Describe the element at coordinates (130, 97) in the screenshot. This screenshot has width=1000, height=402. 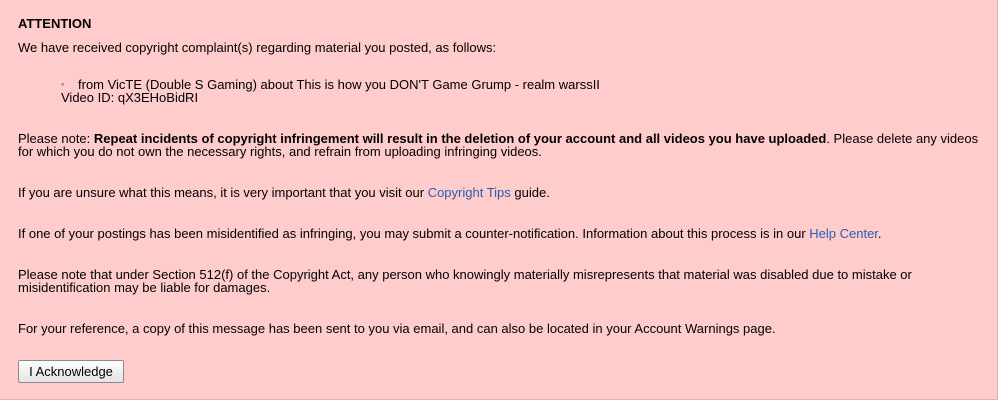
I see `video-id: Video ID: qX3EHoBidRI` at that location.